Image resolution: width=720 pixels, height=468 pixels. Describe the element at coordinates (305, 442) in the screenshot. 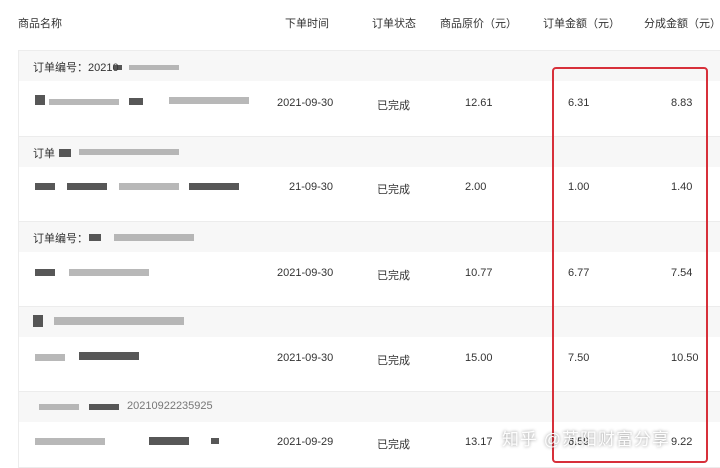

I see `order-time: 2021-09-29` at that location.